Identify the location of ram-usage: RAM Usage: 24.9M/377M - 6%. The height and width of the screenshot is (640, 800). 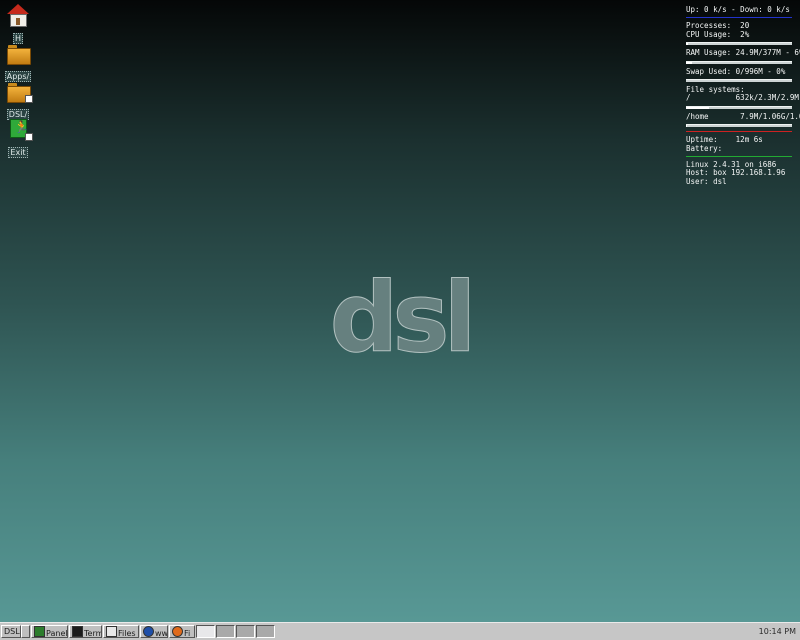
(743, 53).